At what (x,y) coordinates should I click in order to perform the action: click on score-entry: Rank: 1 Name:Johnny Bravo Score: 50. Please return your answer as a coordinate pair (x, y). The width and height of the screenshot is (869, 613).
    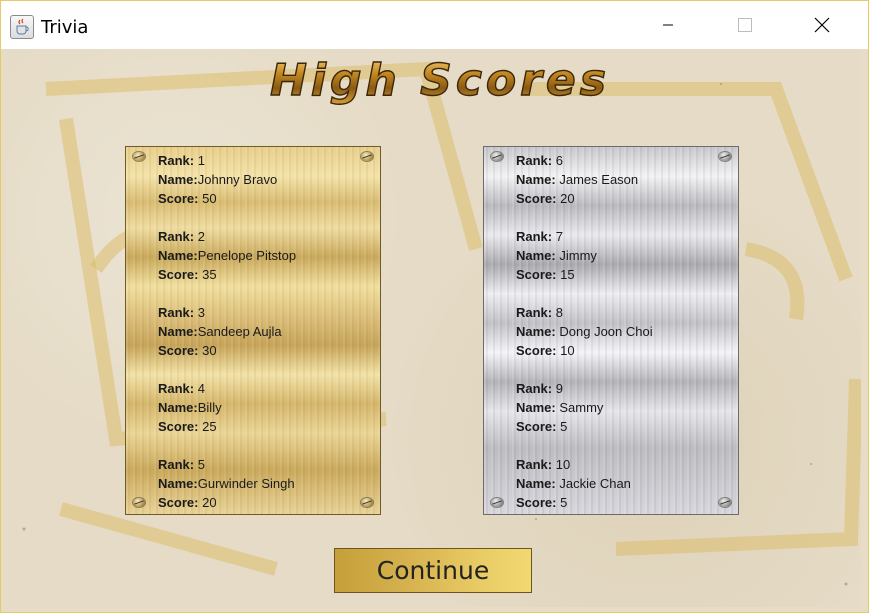
    Looking at the image, I should click on (217, 179).